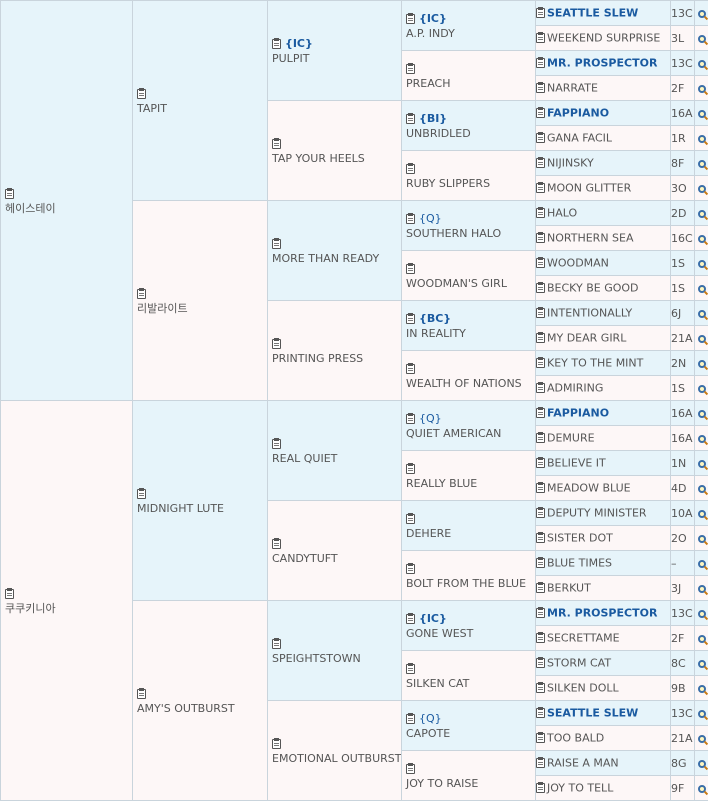 Image resolution: width=708 pixels, height=801 pixels. What do you see at coordinates (67, 601) in the screenshot?
I see `pedigree-g1-horse: 쿠쿠키니아` at bounding box center [67, 601].